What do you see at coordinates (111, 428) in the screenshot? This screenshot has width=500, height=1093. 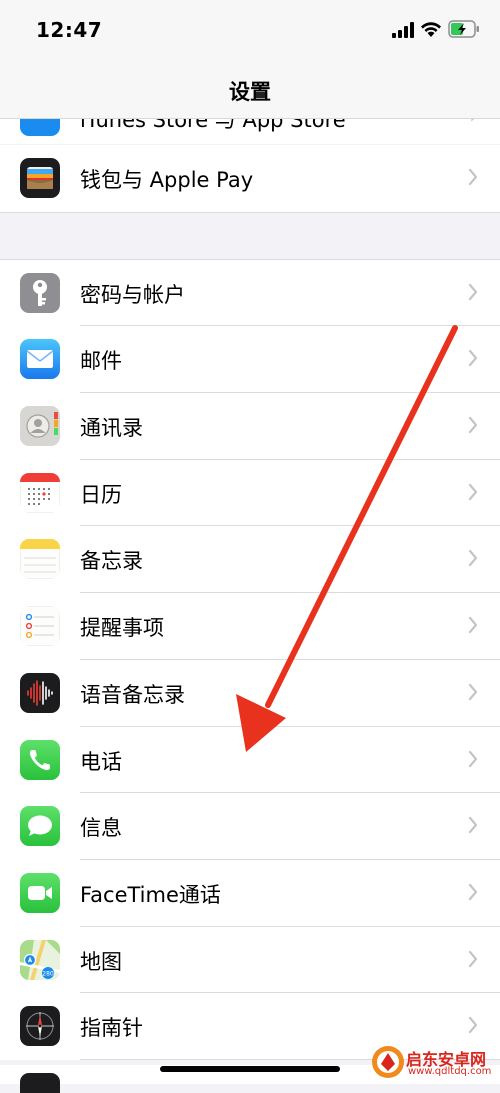 I see `settings-row-label: 通讯录` at bounding box center [111, 428].